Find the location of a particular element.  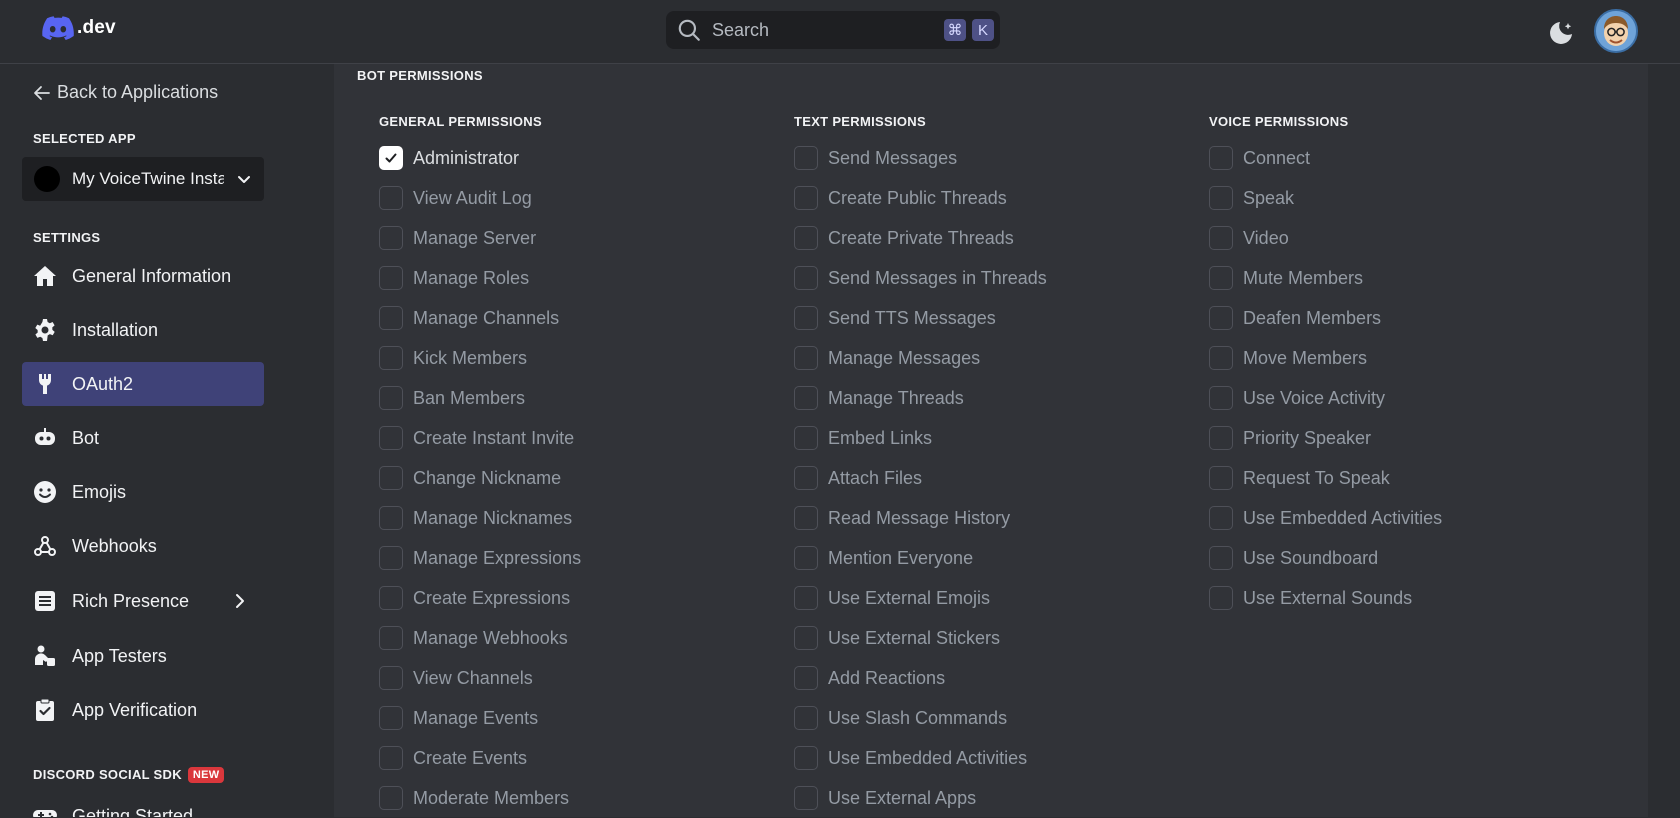

sidebar-item-general-information: General Information is located at coordinates (143, 276).